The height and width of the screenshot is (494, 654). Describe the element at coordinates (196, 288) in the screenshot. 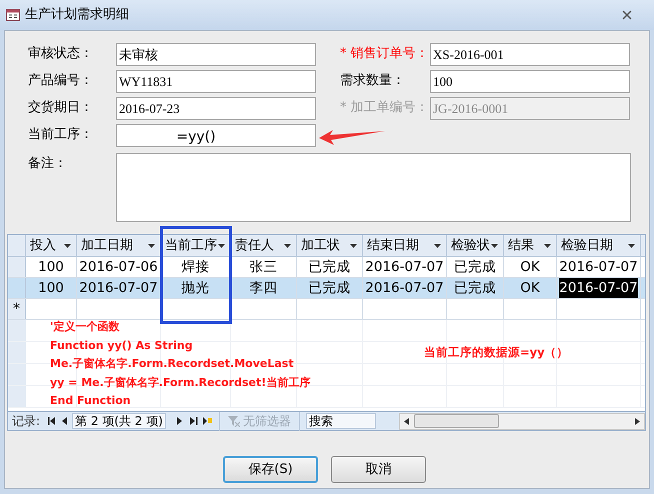

I see `table-cell-text: 抛光` at that location.